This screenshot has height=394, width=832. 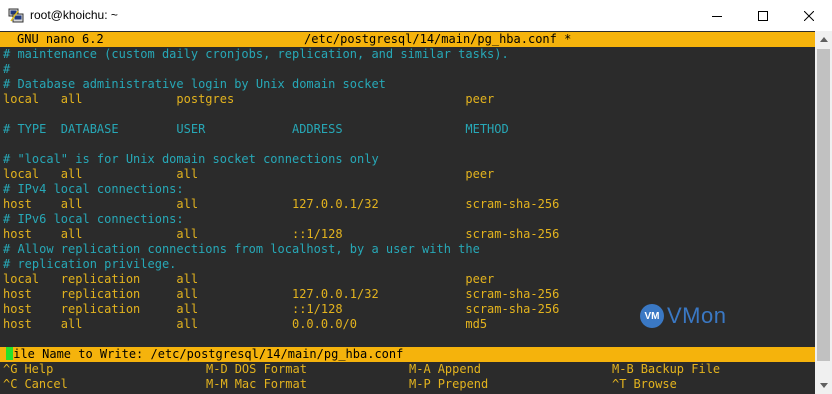 I want to click on maximize-icon, so click(x=763, y=15).